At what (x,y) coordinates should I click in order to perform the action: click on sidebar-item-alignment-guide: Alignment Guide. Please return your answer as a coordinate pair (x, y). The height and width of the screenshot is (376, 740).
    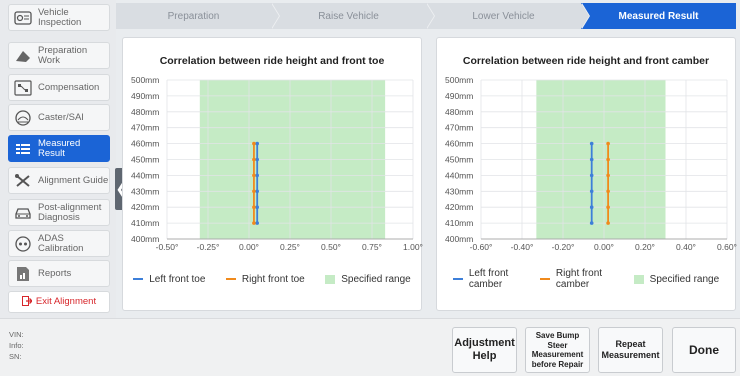
    Looking at the image, I should click on (59, 180).